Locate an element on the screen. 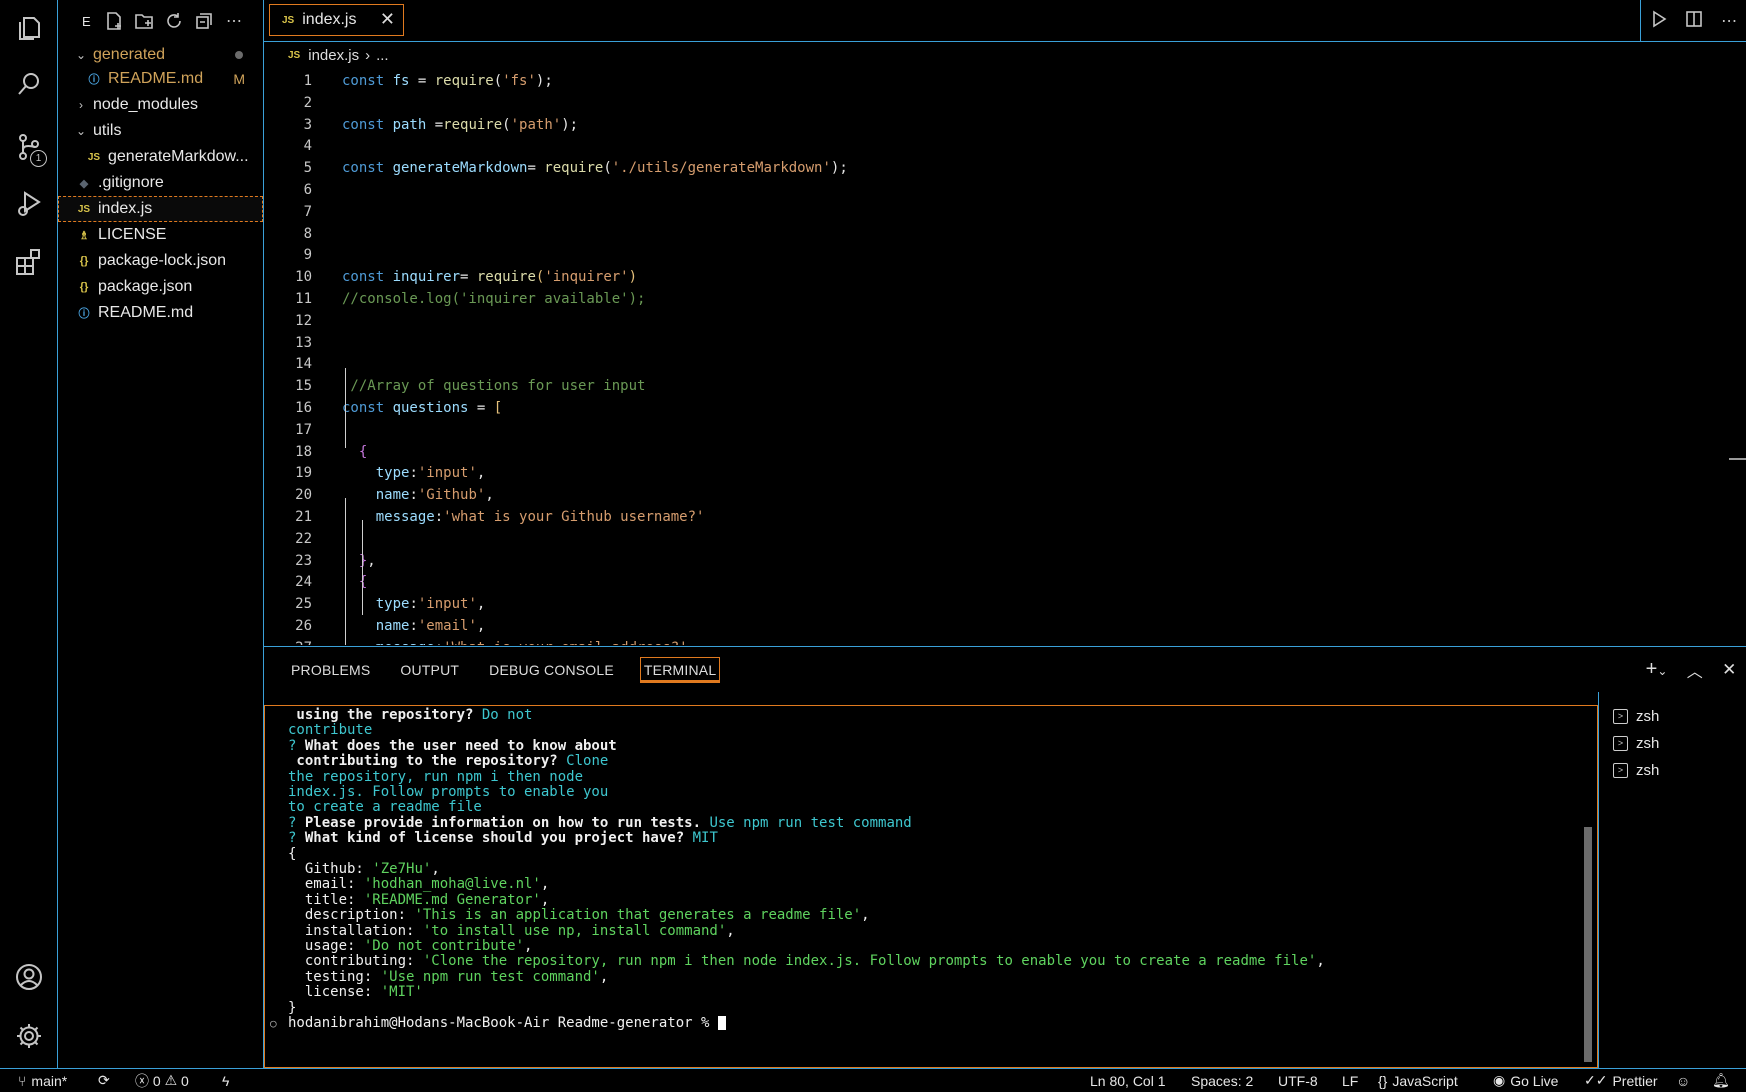 The width and height of the screenshot is (1746, 1092). run-debug-icon is located at coordinates (28, 204).